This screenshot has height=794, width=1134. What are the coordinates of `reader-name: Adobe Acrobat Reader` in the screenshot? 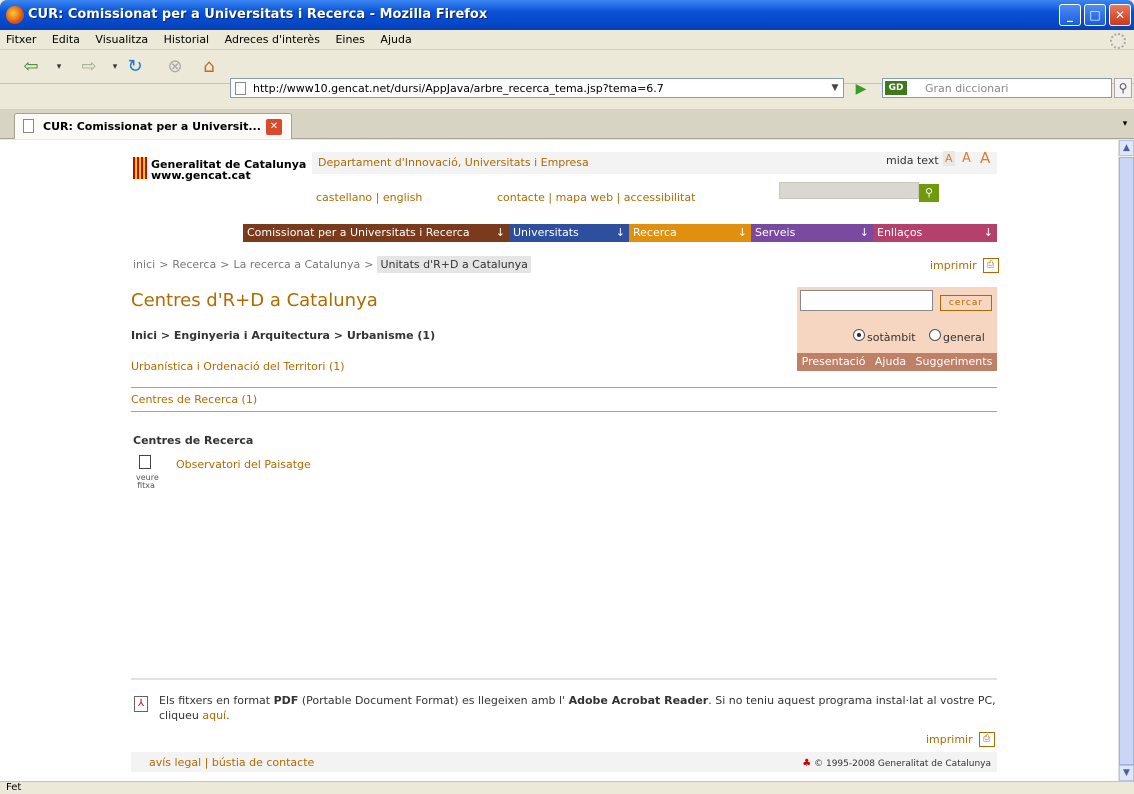 It's located at (638, 700).